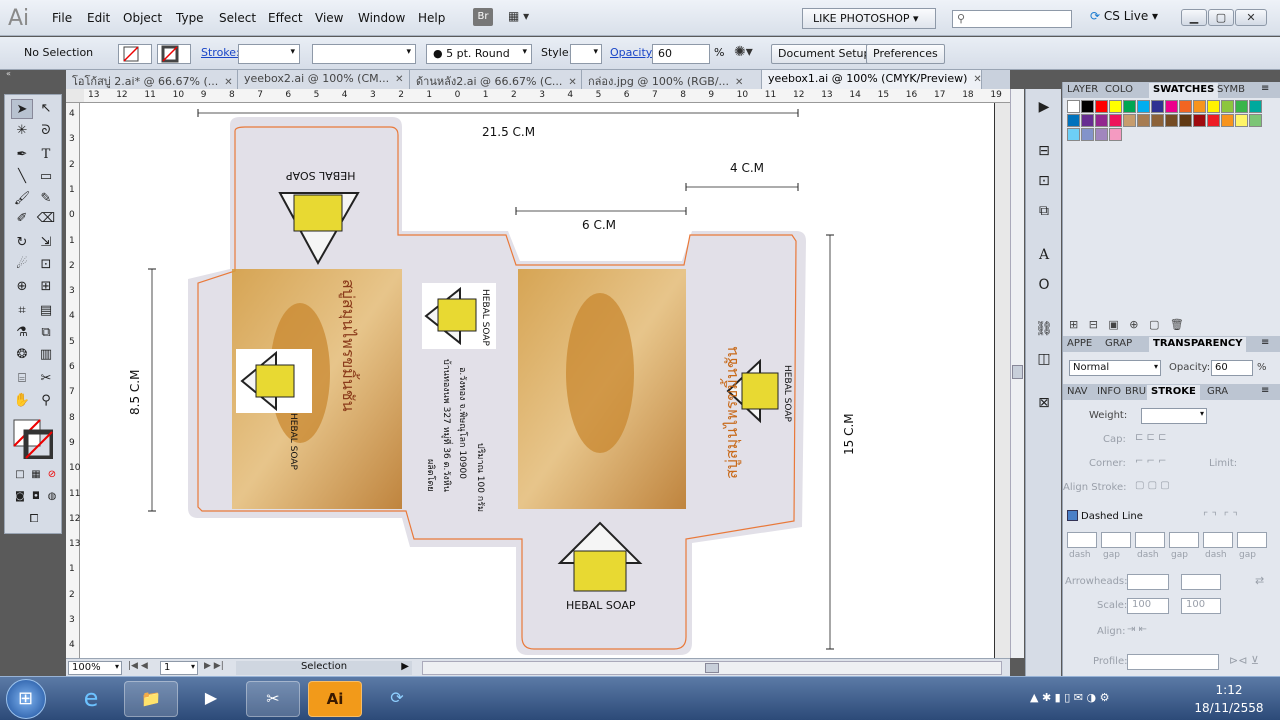  What do you see at coordinates (1173, 392) in the screenshot?
I see `tab-stroke: STROKE` at bounding box center [1173, 392].